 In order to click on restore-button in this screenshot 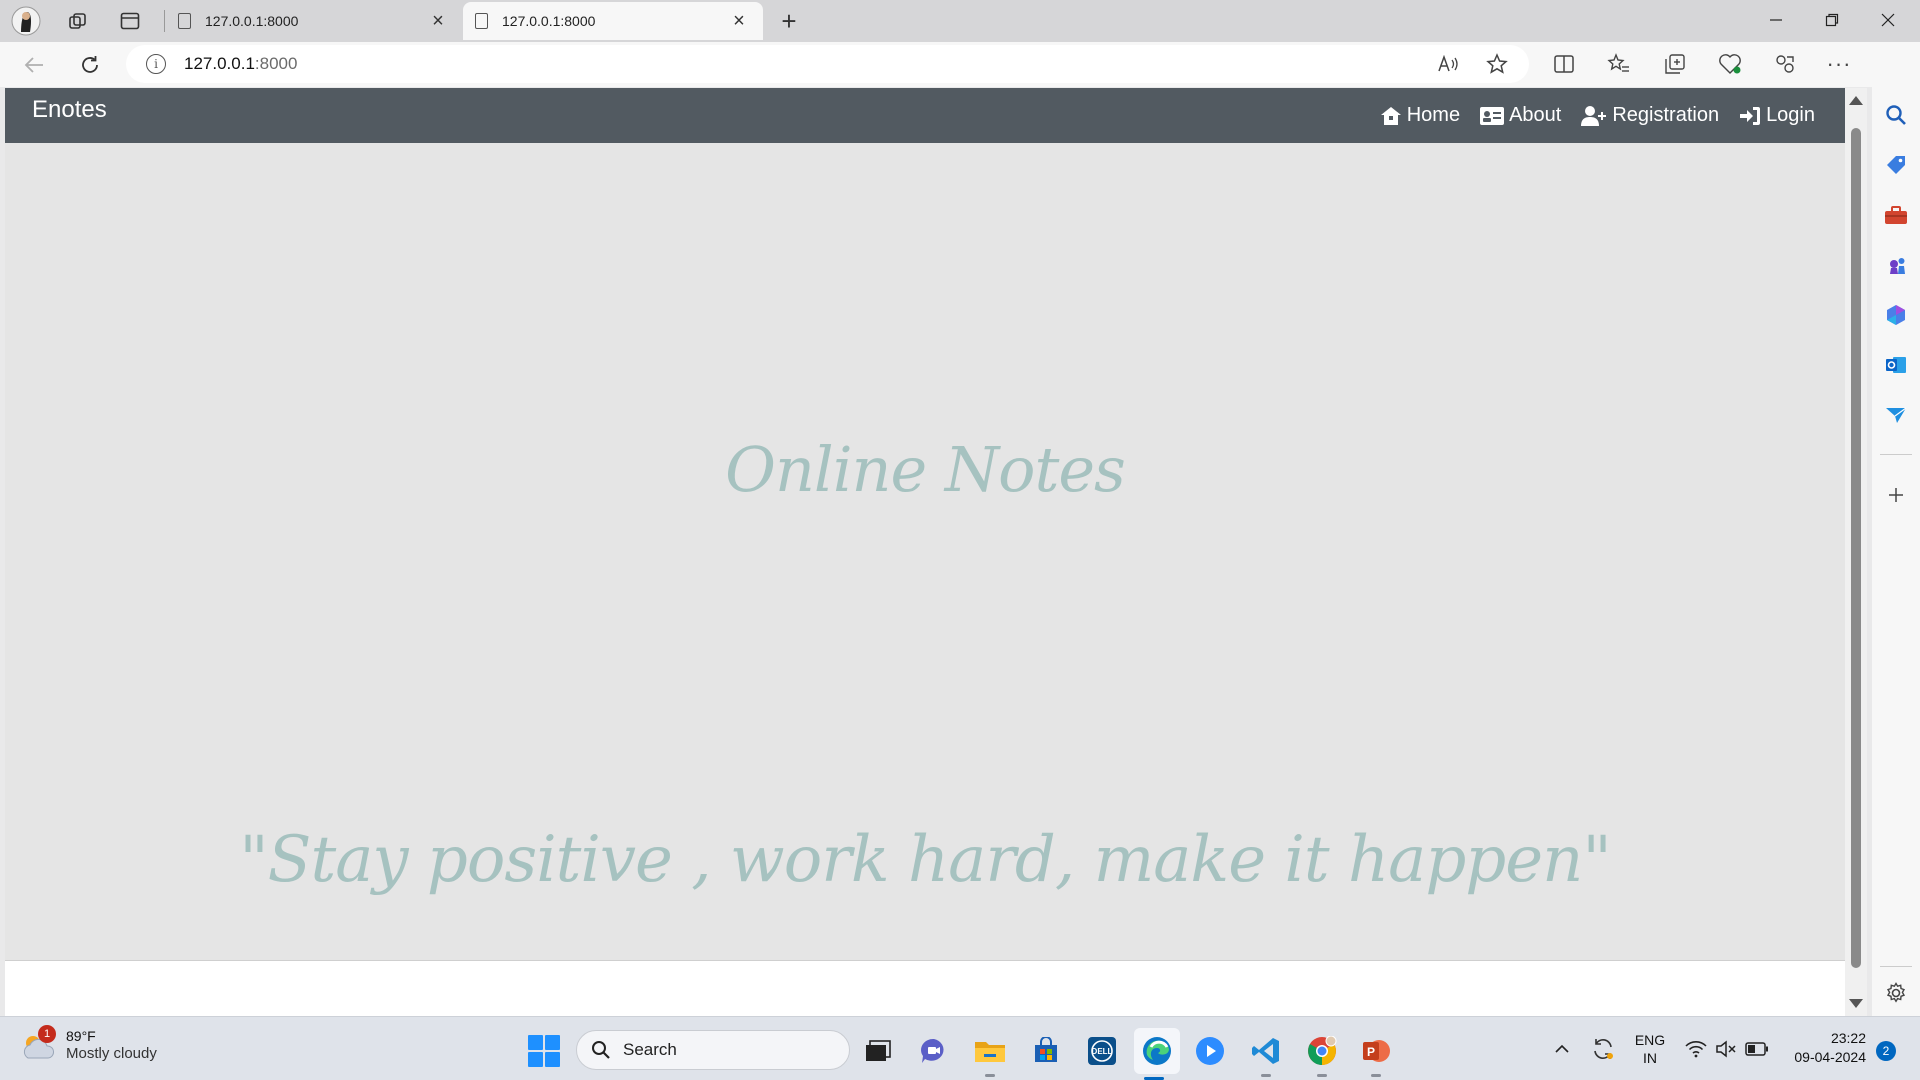, I will do `click(1832, 20)`.